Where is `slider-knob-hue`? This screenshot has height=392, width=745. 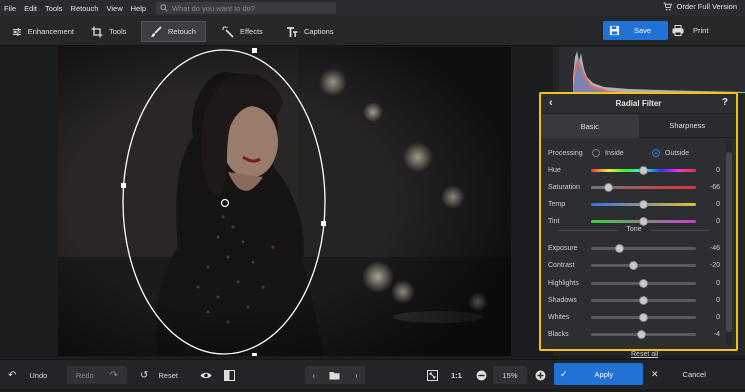
slider-knob-hue is located at coordinates (643, 170).